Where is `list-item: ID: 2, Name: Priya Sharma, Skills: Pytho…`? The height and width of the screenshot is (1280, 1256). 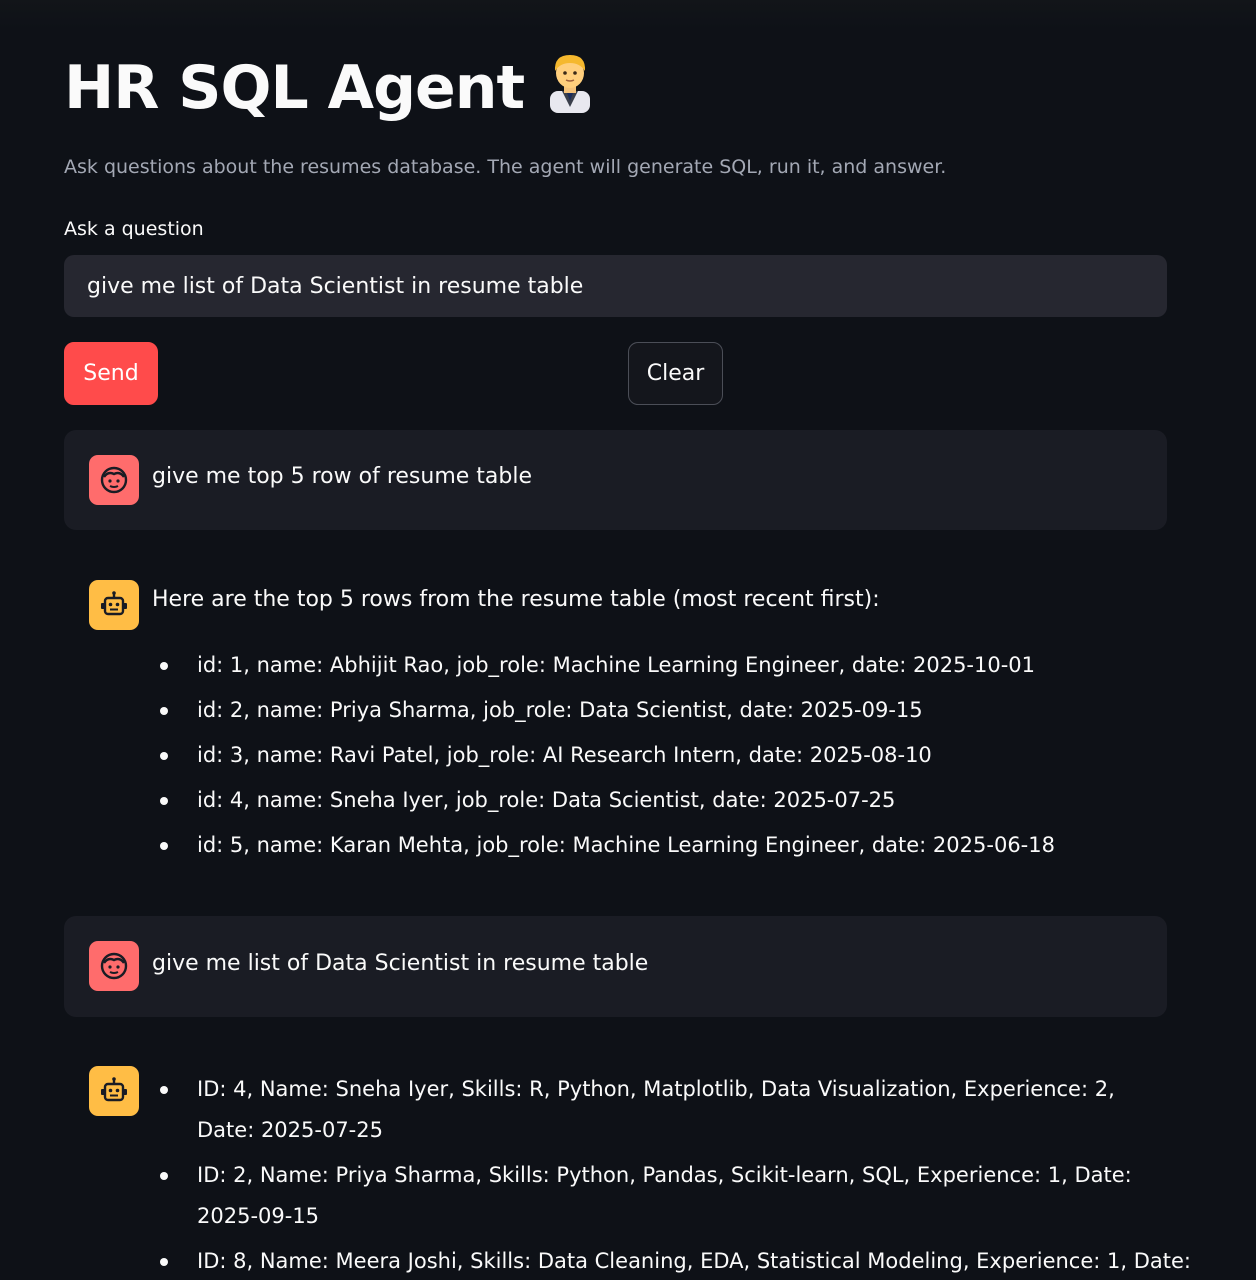
list-item: ID: 2, Name: Priya Sharma, Skills: Pytho… is located at coordinates (657, 1196).